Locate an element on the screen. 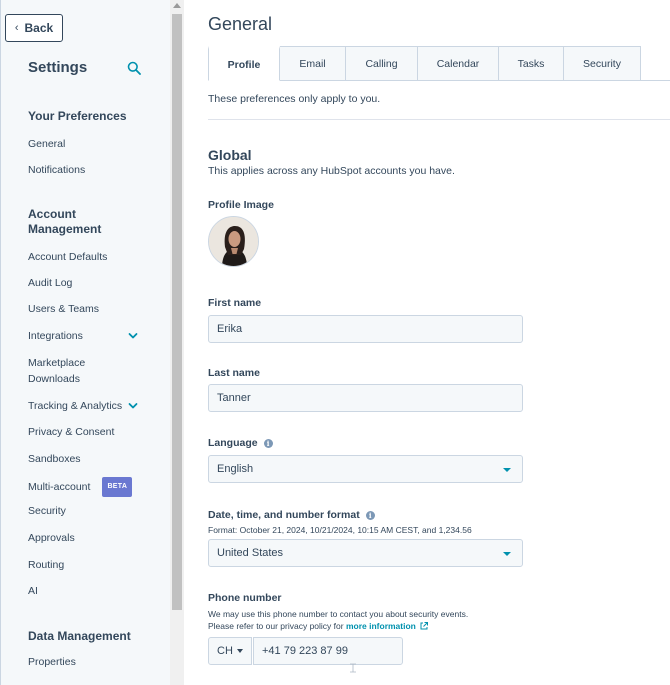  sidebar-item-privacy-consent: Privacy & Consent is located at coordinates (71, 432).